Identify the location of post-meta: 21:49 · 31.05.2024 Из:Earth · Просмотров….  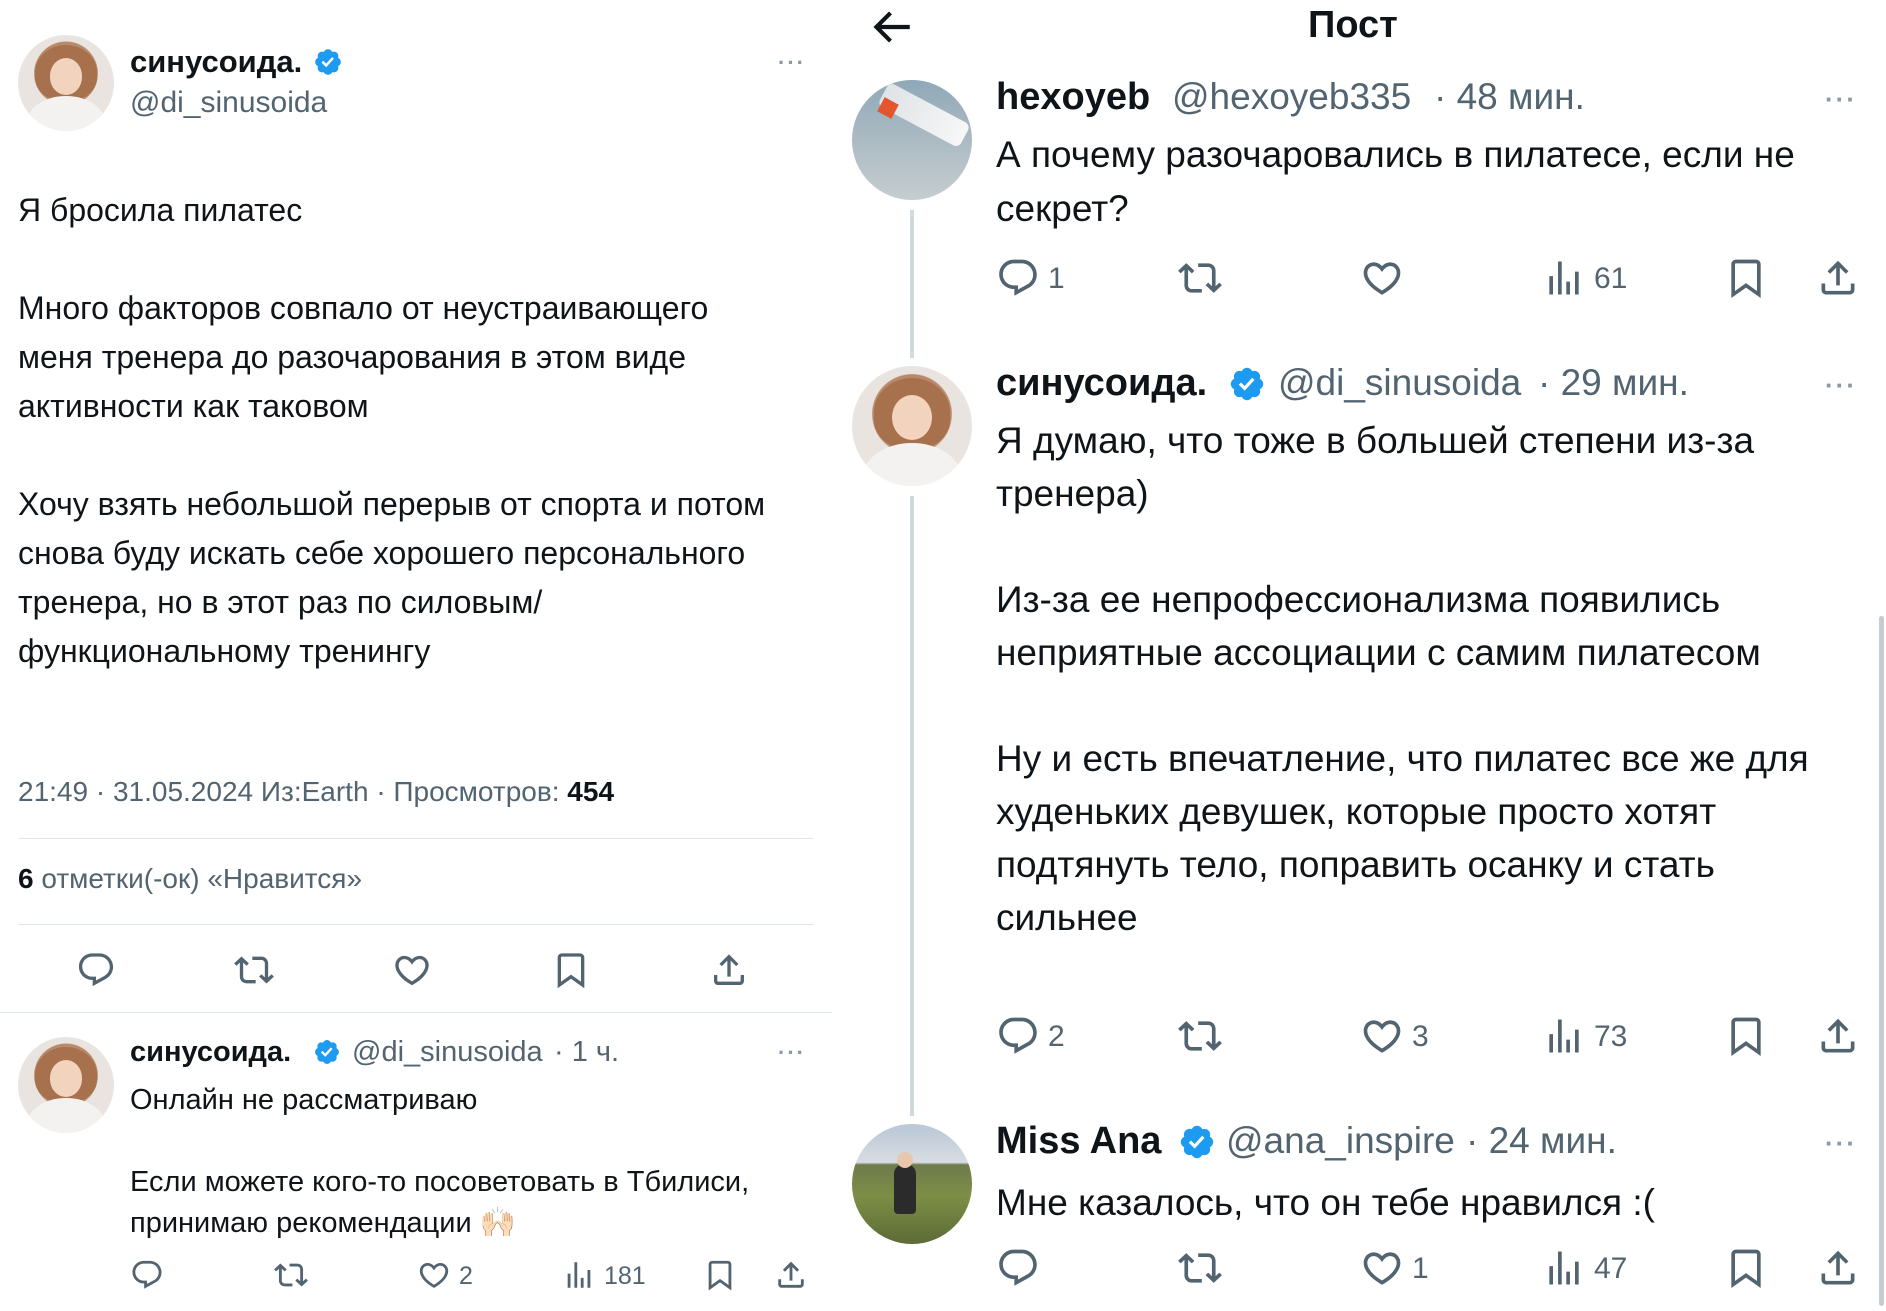
(316, 792).